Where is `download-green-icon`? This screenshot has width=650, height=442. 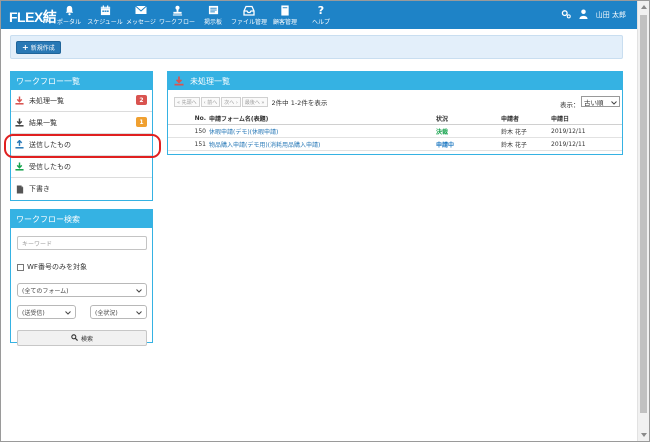 download-green-icon is located at coordinates (19, 166).